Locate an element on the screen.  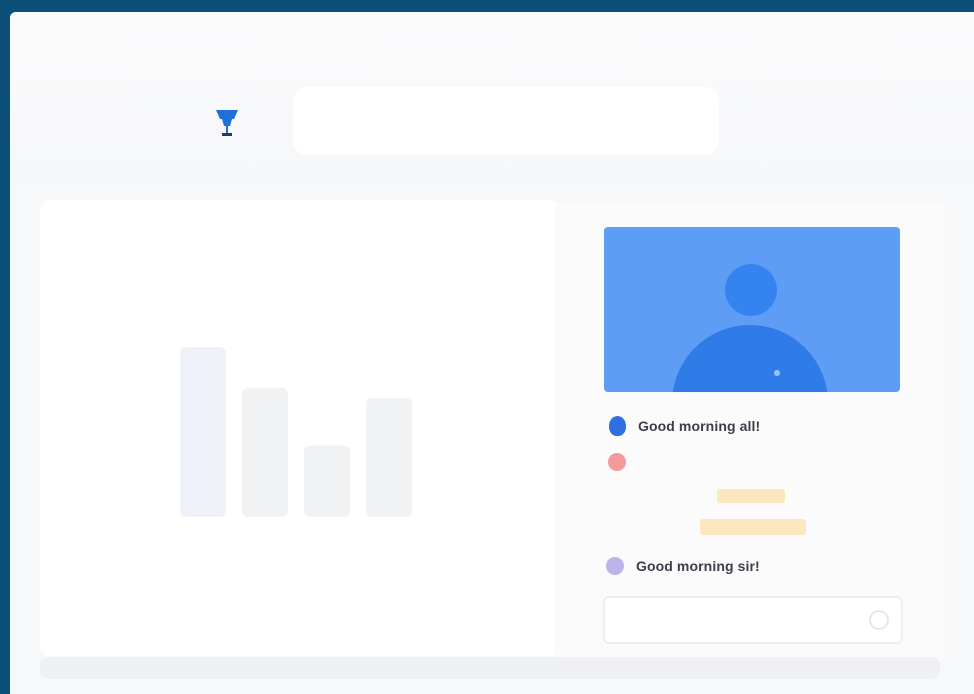
participant-video-tile is located at coordinates (752, 309).